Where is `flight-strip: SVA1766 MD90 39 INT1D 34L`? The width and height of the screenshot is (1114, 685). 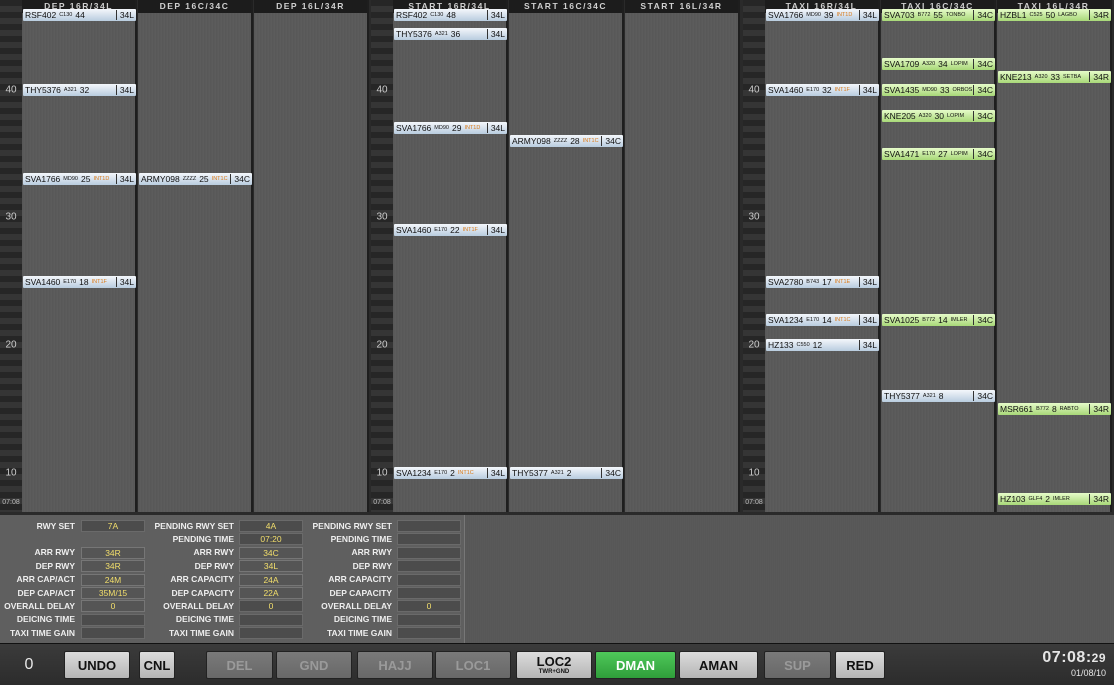
flight-strip: SVA1766 MD90 39 INT1D 34L is located at coordinates (822, 14).